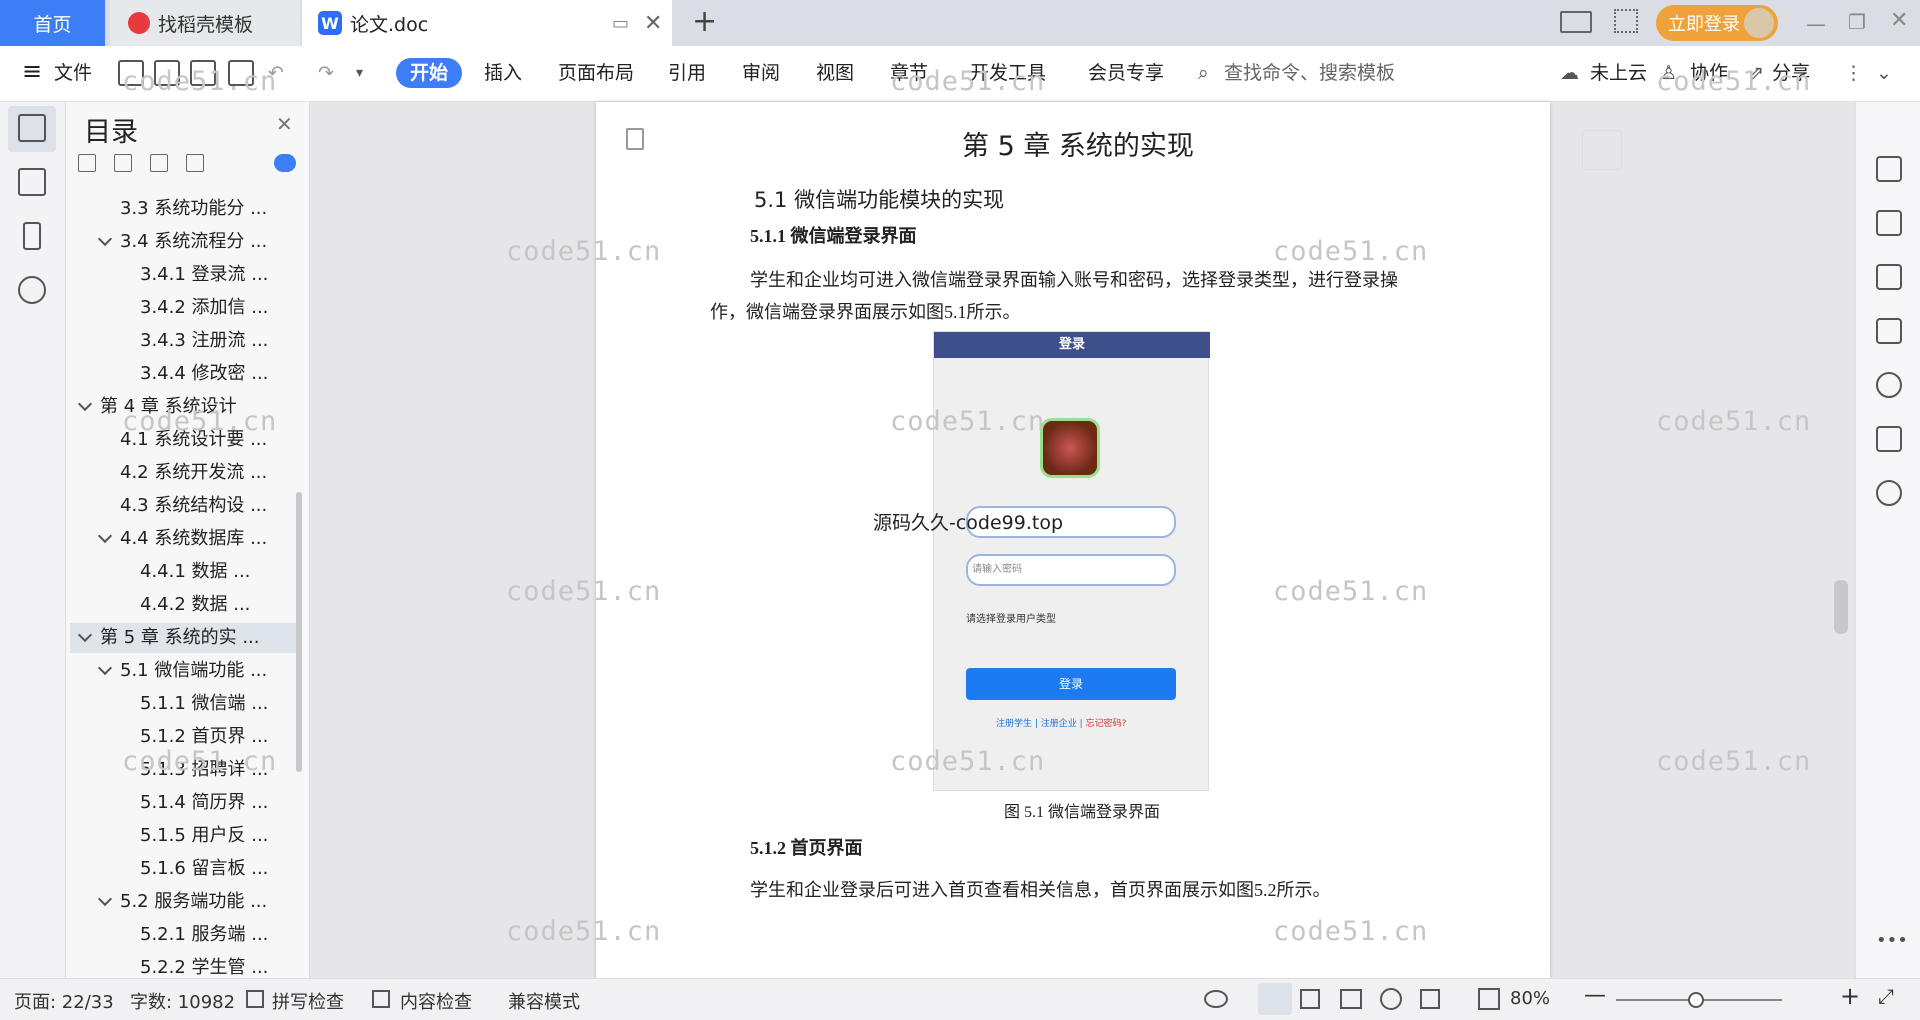  What do you see at coordinates (1889, 169) in the screenshot?
I see `pen-icon` at bounding box center [1889, 169].